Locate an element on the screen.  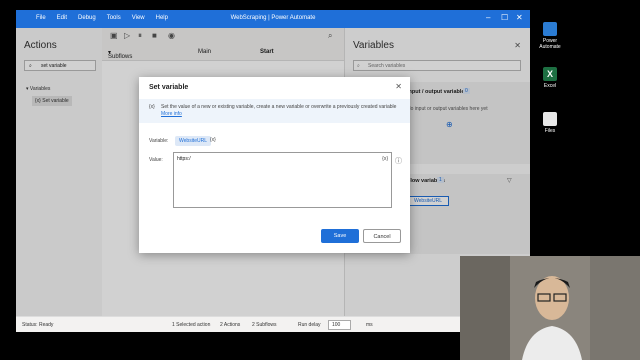
selected-count: 1 Selected action is located at coordinates (191, 325).